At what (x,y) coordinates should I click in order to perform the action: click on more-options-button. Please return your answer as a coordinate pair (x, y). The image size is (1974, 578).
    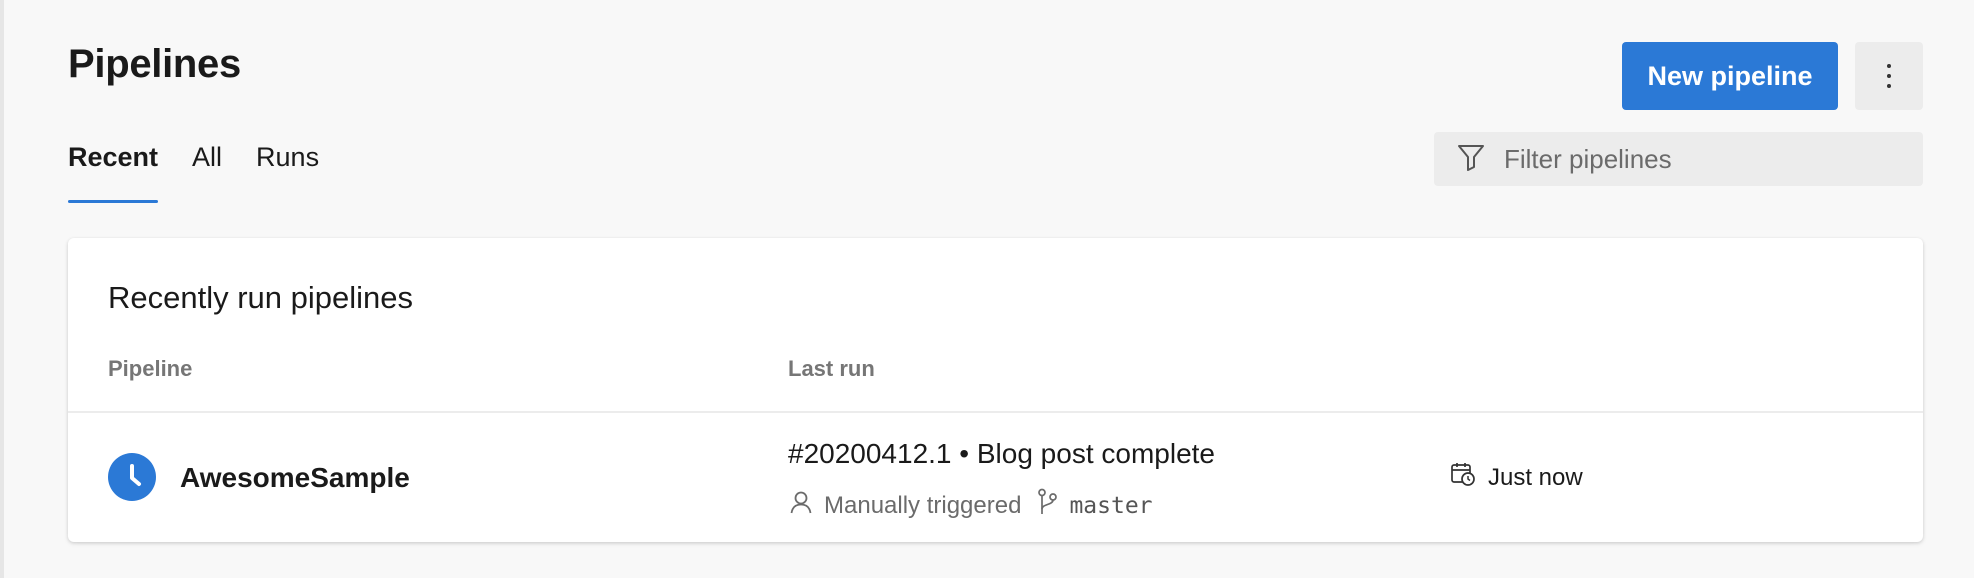
    Looking at the image, I should click on (1889, 76).